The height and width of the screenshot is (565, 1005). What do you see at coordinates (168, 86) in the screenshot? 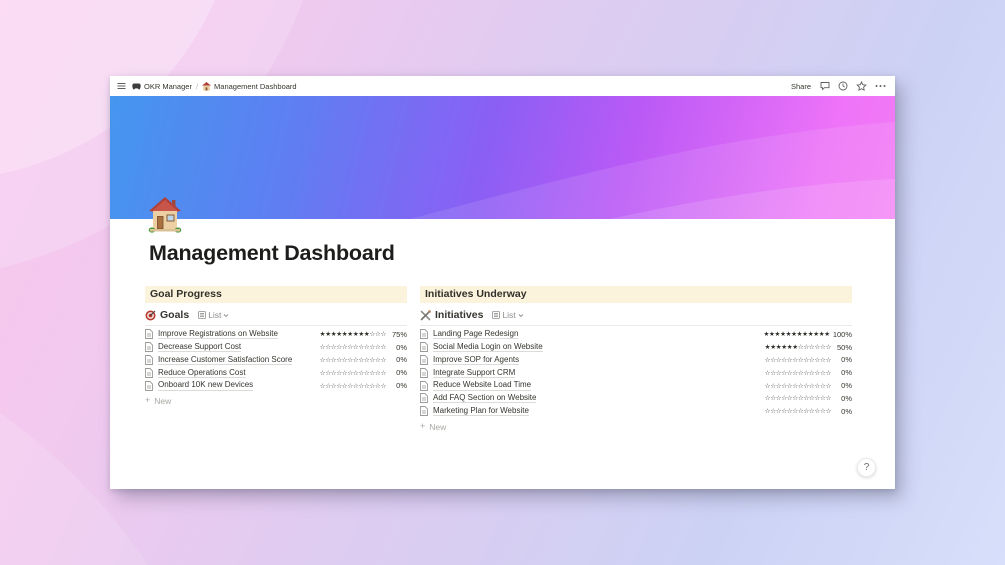
I see `breadcrumb-label: OKR Manager` at bounding box center [168, 86].